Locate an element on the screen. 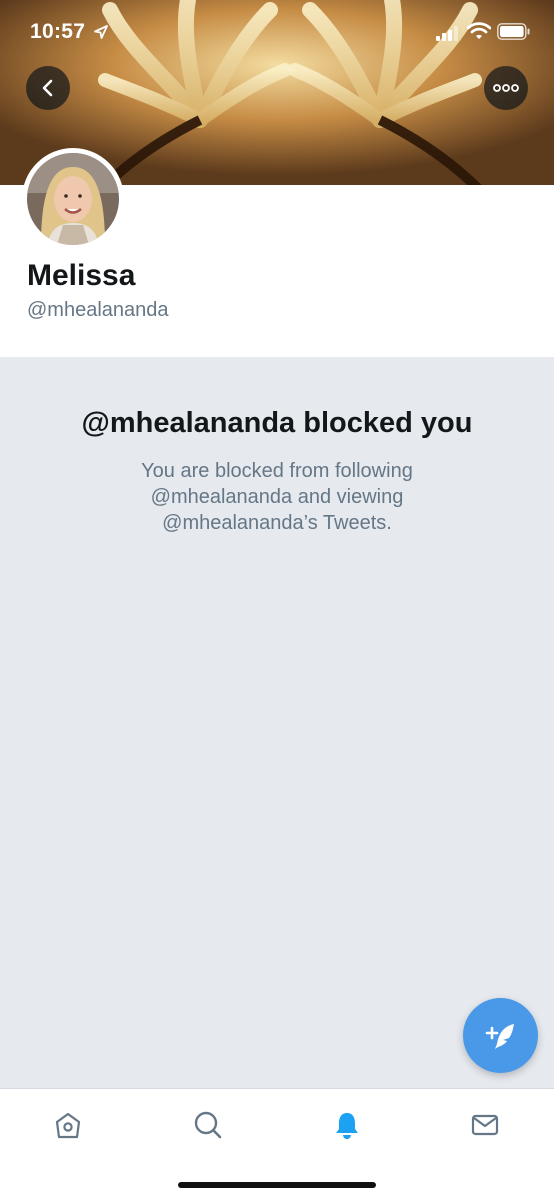 This screenshot has width=554, height=1200. avatar-image is located at coordinates (73, 199).